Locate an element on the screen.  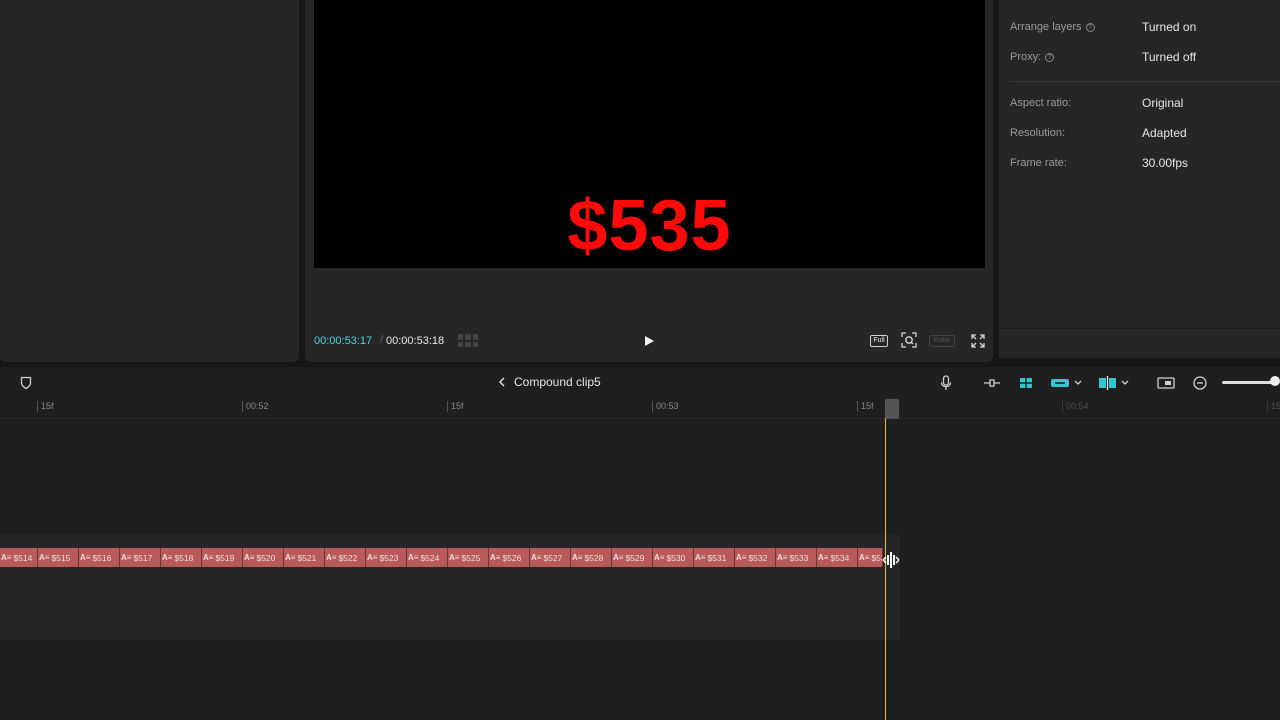
text-clip: A≡ $526 is located at coordinates (509, 557).